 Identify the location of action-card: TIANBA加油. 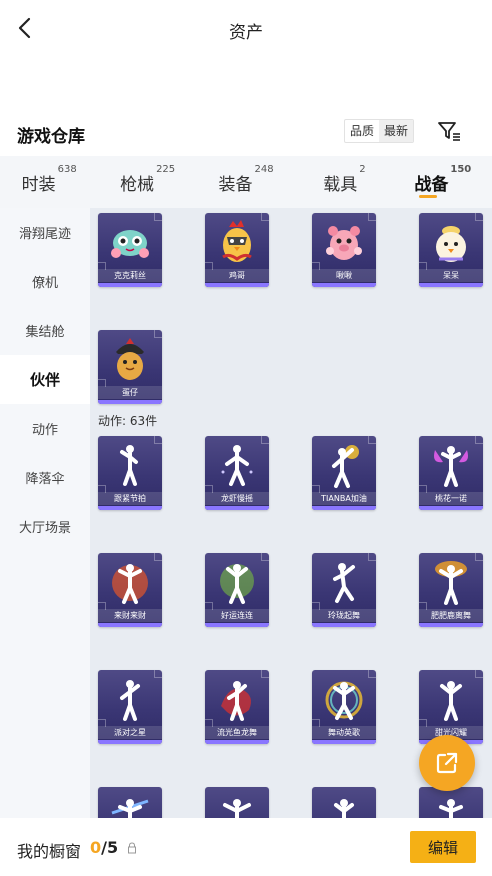
(344, 473).